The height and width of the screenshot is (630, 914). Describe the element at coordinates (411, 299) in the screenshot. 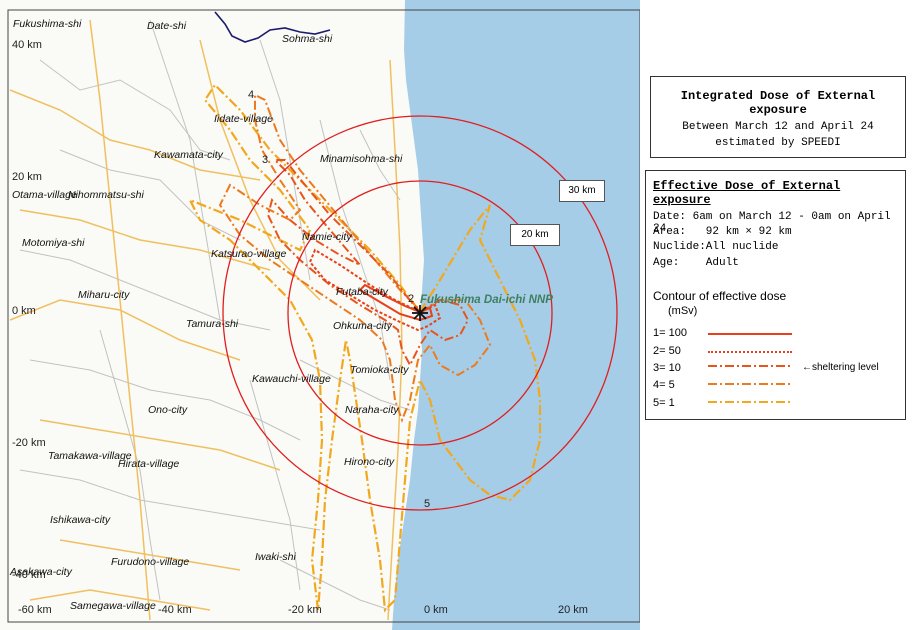

I see `contour-label-2: 2` at that location.